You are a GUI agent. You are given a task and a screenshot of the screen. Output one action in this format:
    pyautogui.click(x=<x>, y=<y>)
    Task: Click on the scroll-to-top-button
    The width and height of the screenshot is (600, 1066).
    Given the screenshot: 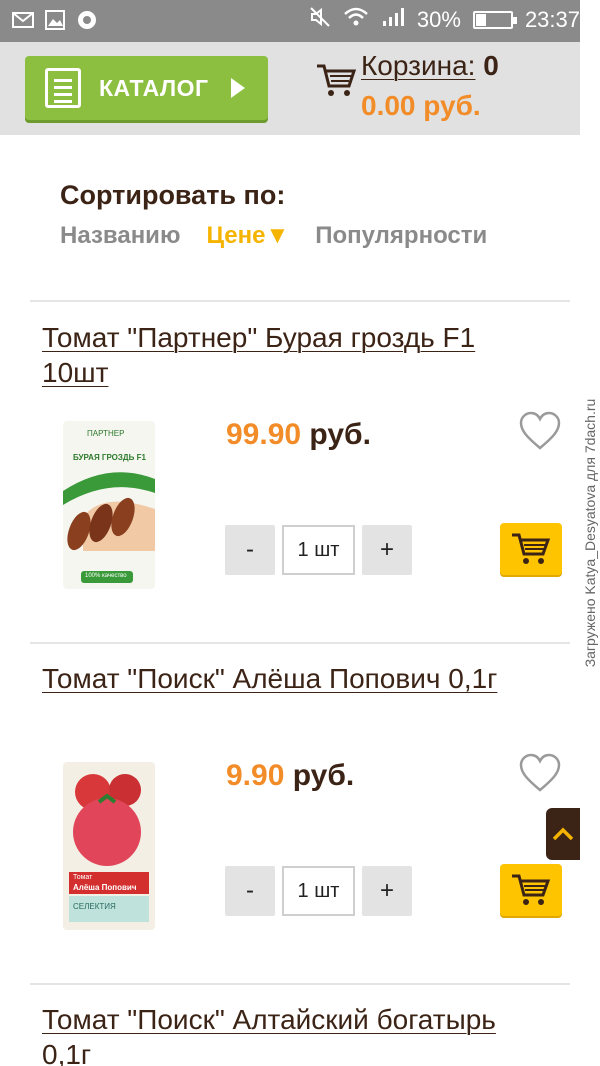 What is the action you would take?
    pyautogui.click(x=563, y=834)
    